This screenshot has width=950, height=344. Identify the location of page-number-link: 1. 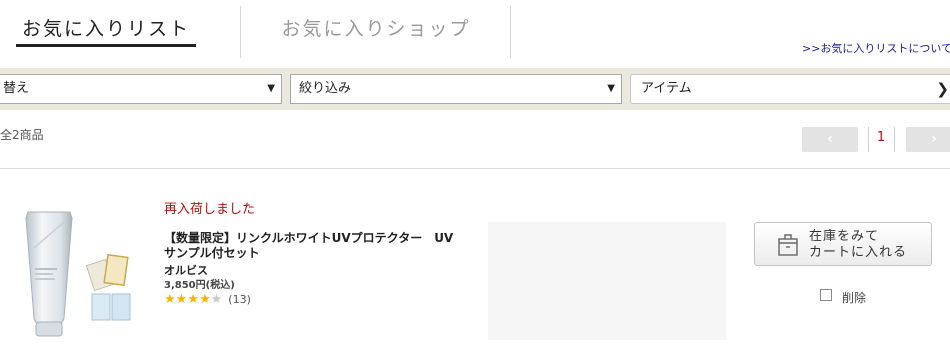
(881, 137).